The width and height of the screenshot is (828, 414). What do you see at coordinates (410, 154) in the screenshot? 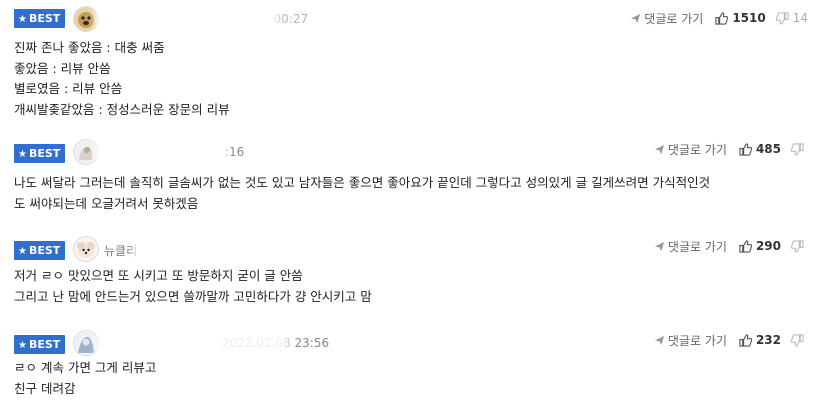
I see `comment-header: ★ BEST :16 댓글로 가기 485` at bounding box center [410, 154].